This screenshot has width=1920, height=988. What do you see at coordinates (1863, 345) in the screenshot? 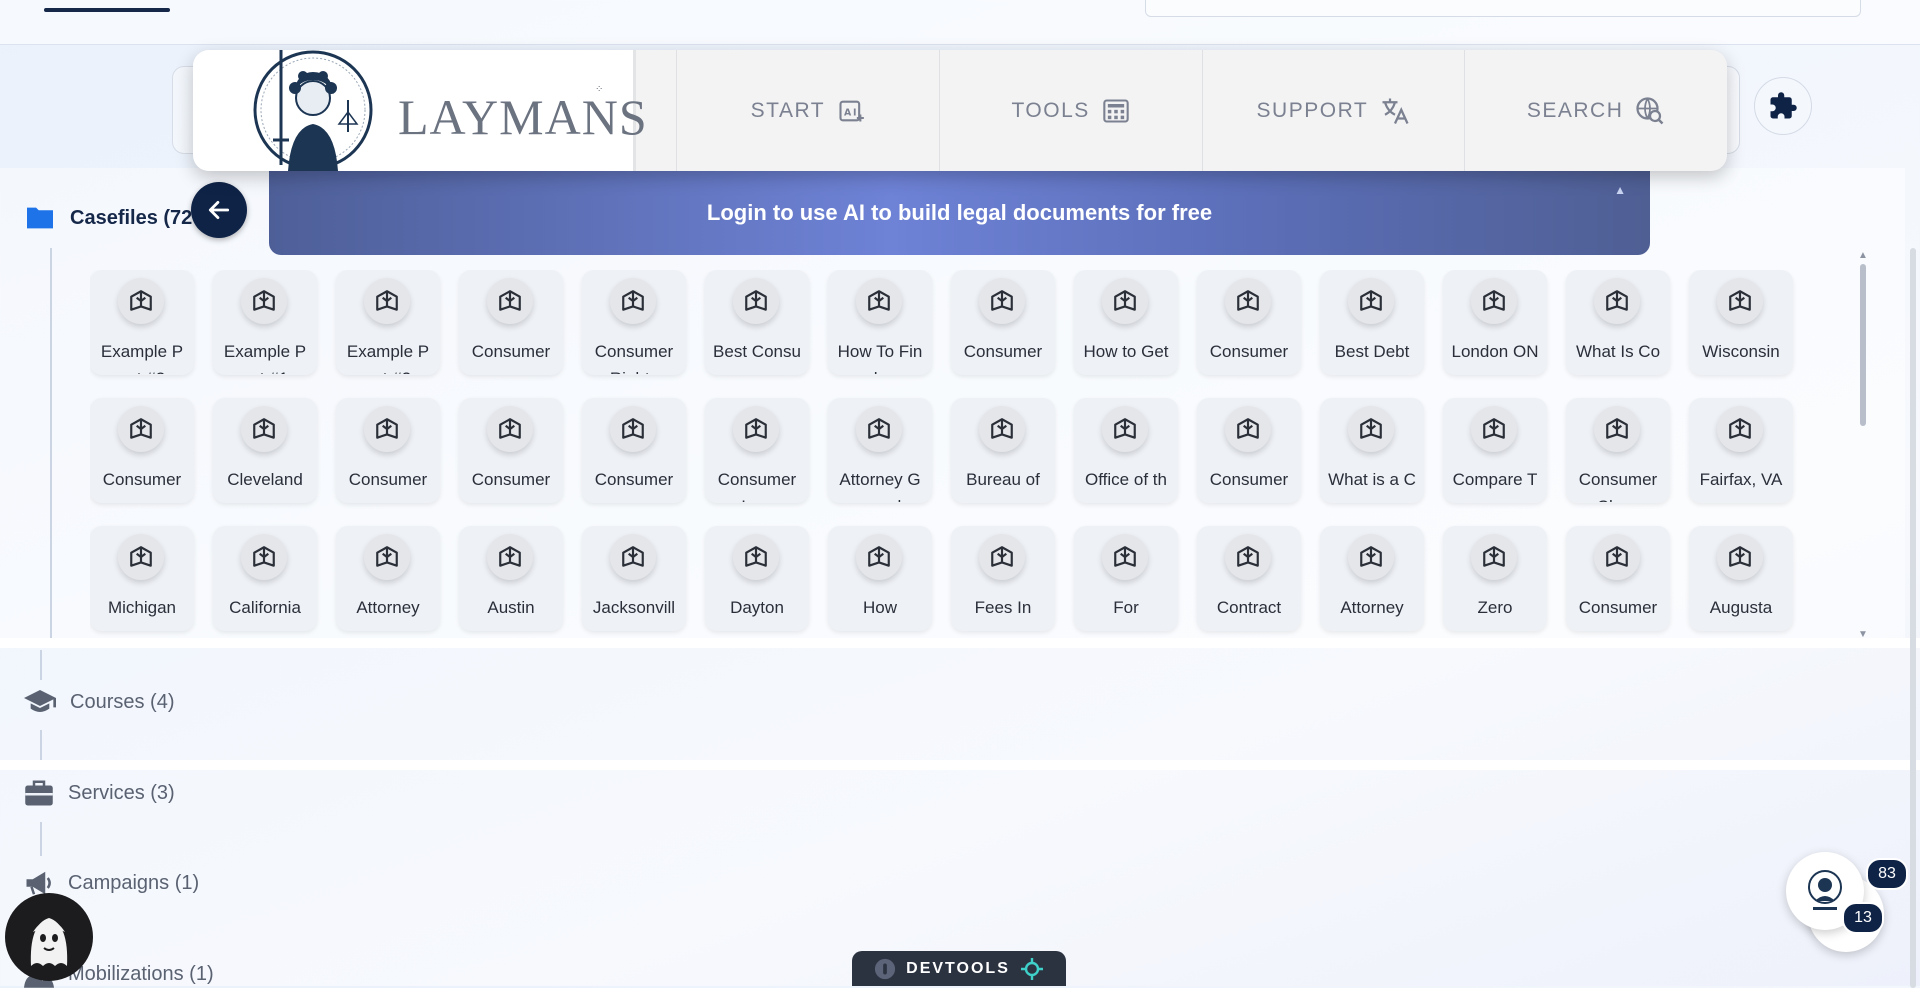
I see `scroll-thumb` at bounding box center [1863, 345].